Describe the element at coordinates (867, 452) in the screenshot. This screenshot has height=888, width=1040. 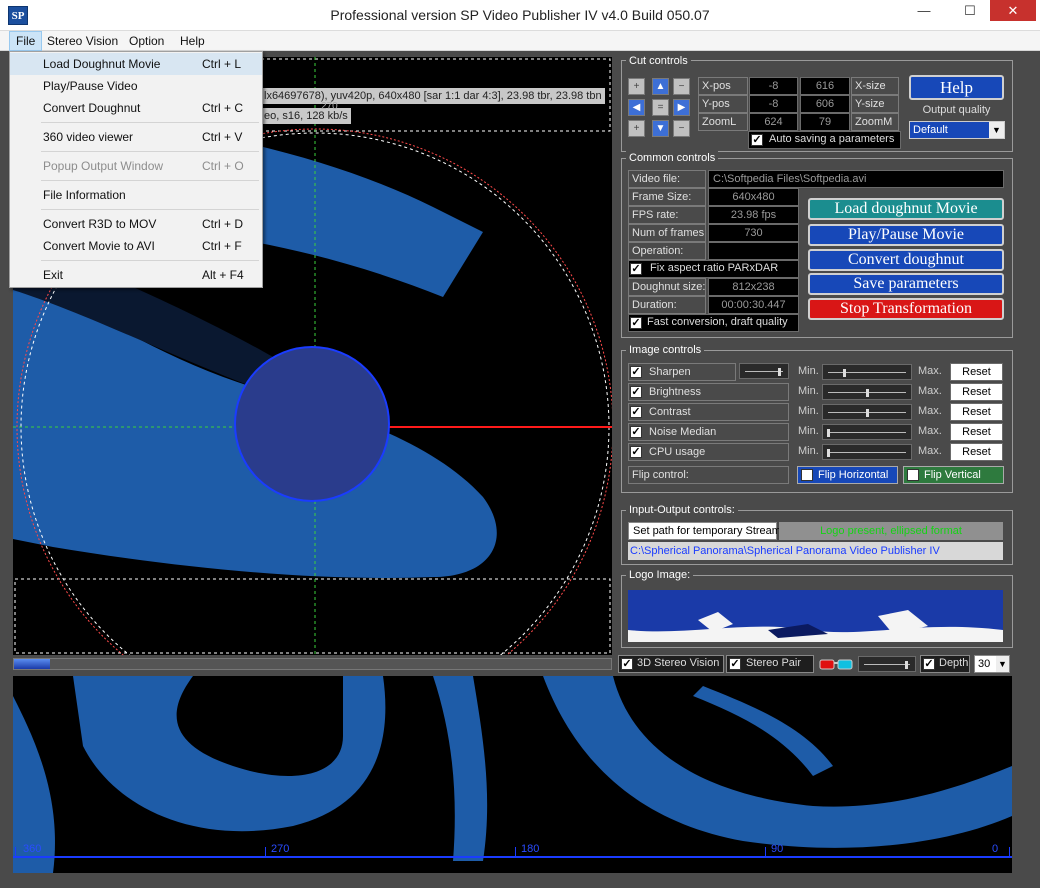
I see `cpu-usage-slider` at that location.